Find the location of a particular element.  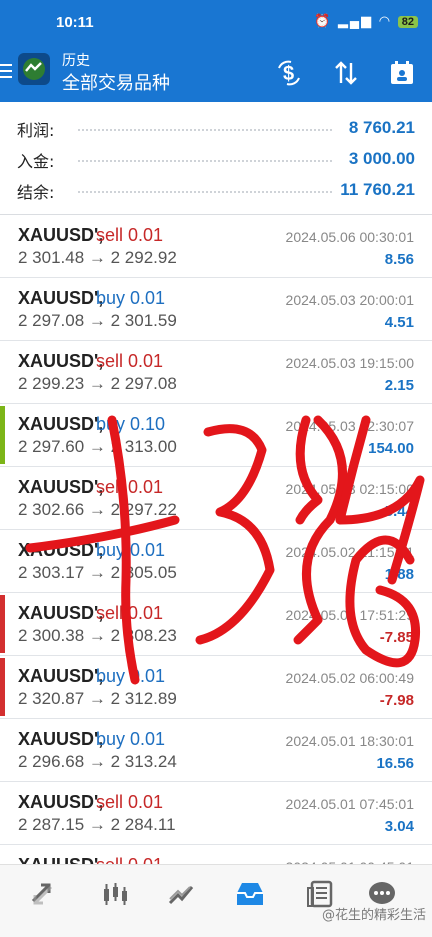

trade-time: 2024.05.03 12:30:07 is located at coordinates (349, 426).